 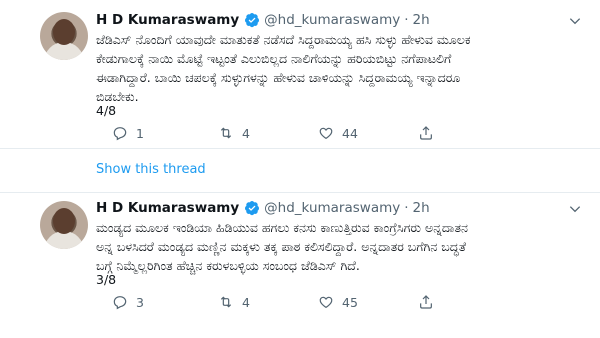 What do you see at coordinates (106, 110) in the screenshot?
I see `thread-counter: 4/8` at bounding box center [106, 110].